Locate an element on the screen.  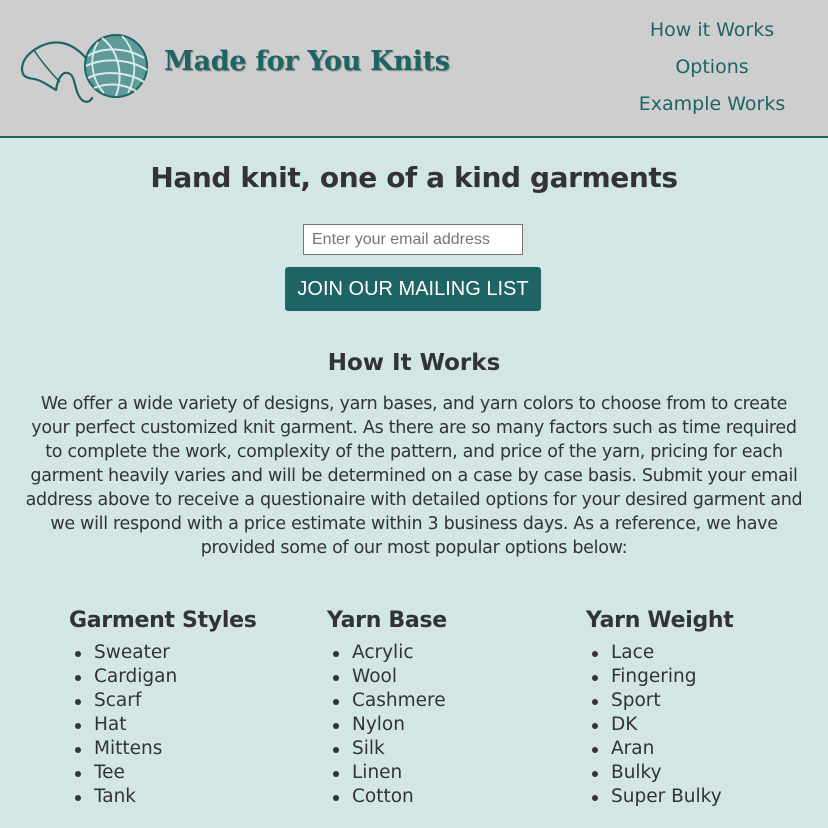
brand-name: Made for You Knits is located at coordinates (307, 61).